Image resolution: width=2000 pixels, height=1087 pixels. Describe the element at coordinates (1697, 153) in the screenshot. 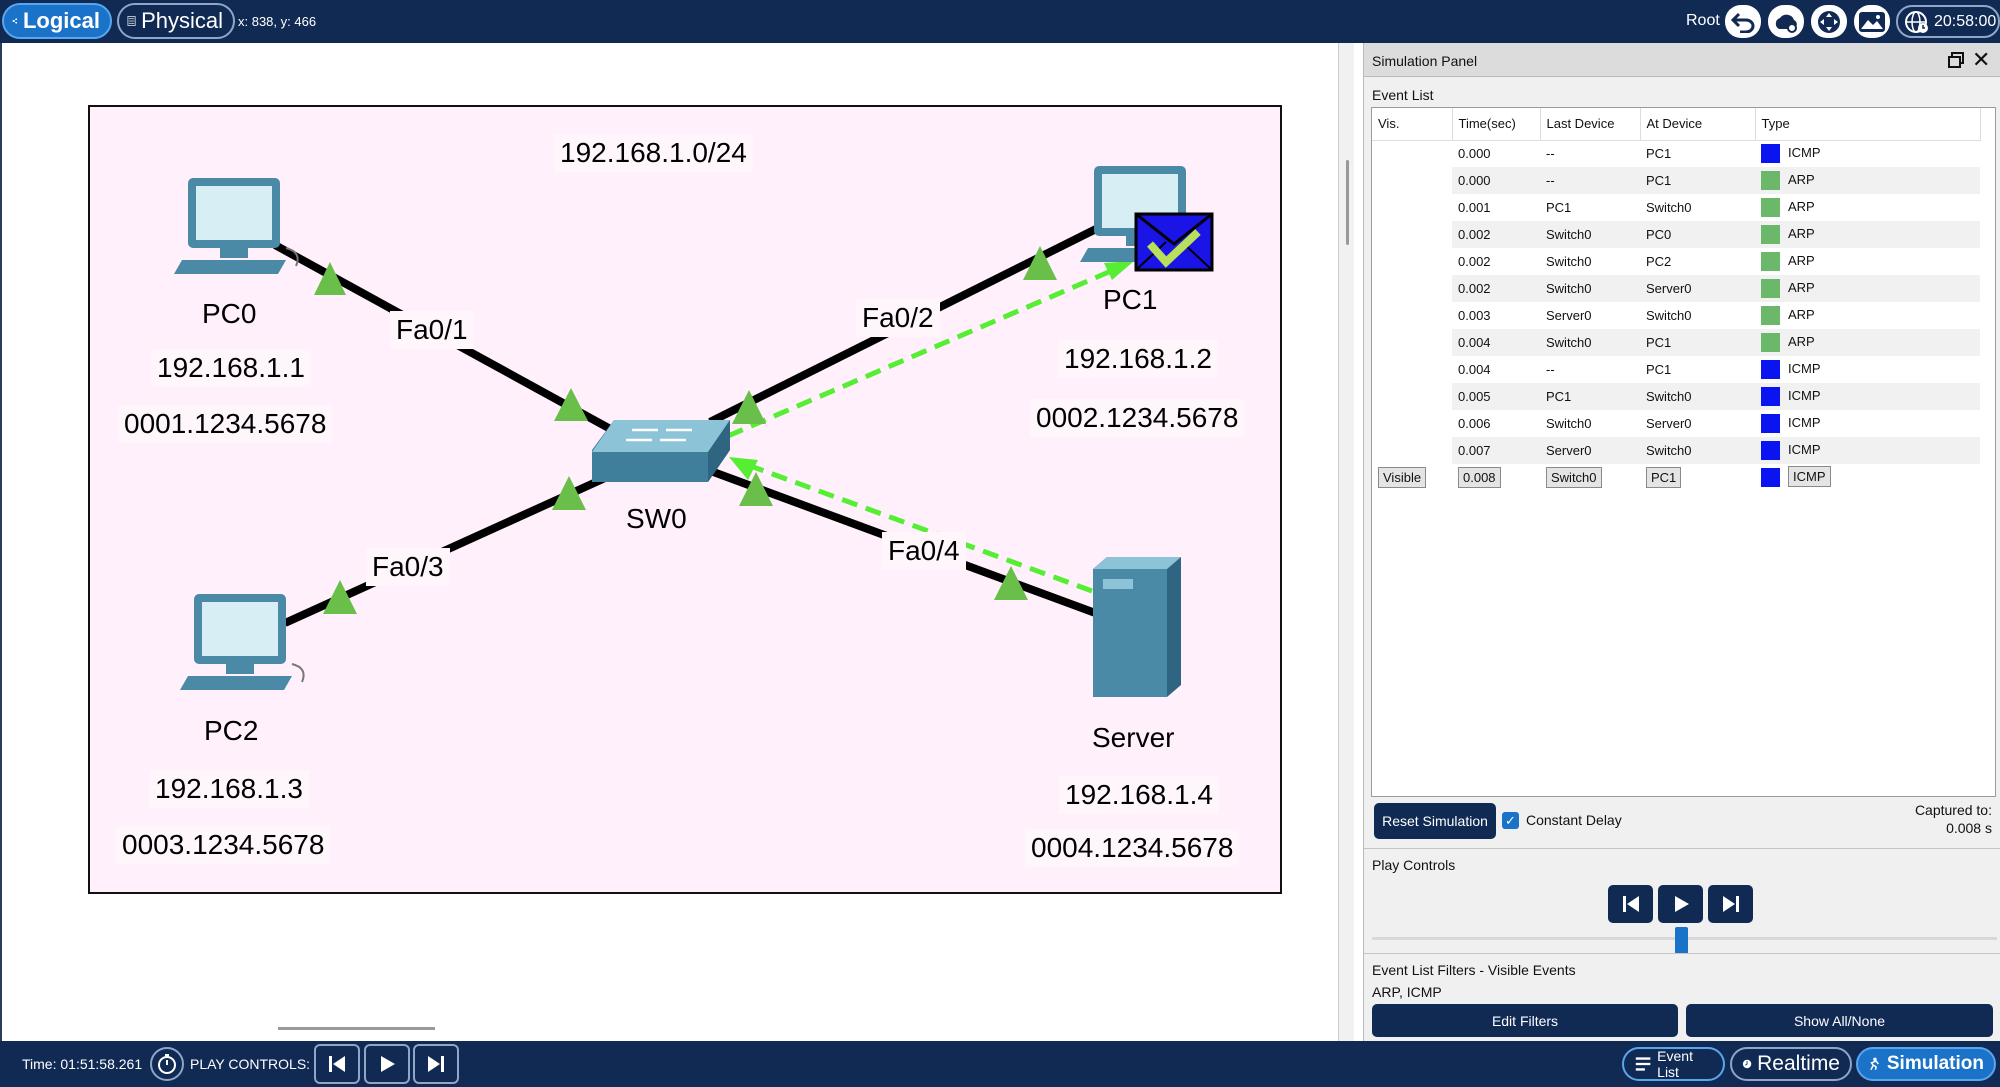

I see `at-device-cell: PC1` at that location.